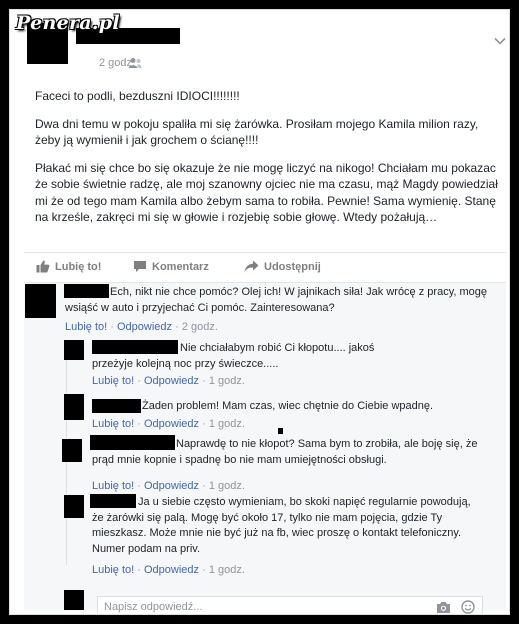  I want to click on emoji-icon, so click(468, 607).